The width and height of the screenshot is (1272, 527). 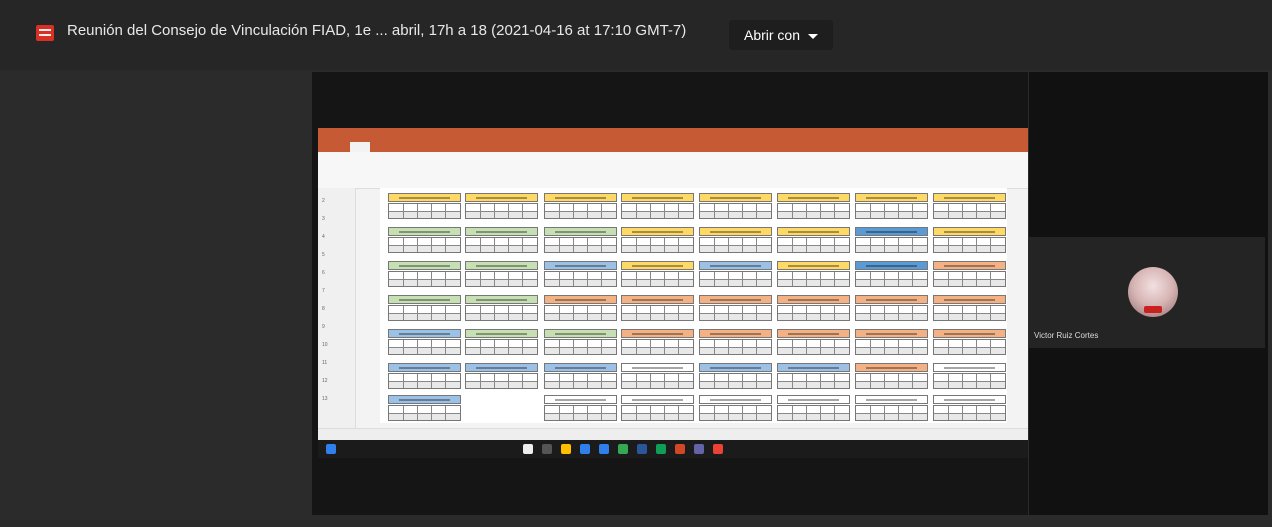 I want to click on slide-number-3: 3, so click(x=323, y=219).